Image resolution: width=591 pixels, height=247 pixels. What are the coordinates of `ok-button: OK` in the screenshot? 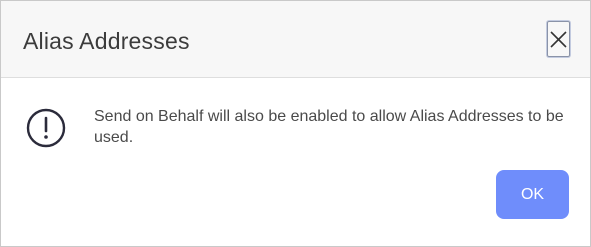 It's located at (532, 194).